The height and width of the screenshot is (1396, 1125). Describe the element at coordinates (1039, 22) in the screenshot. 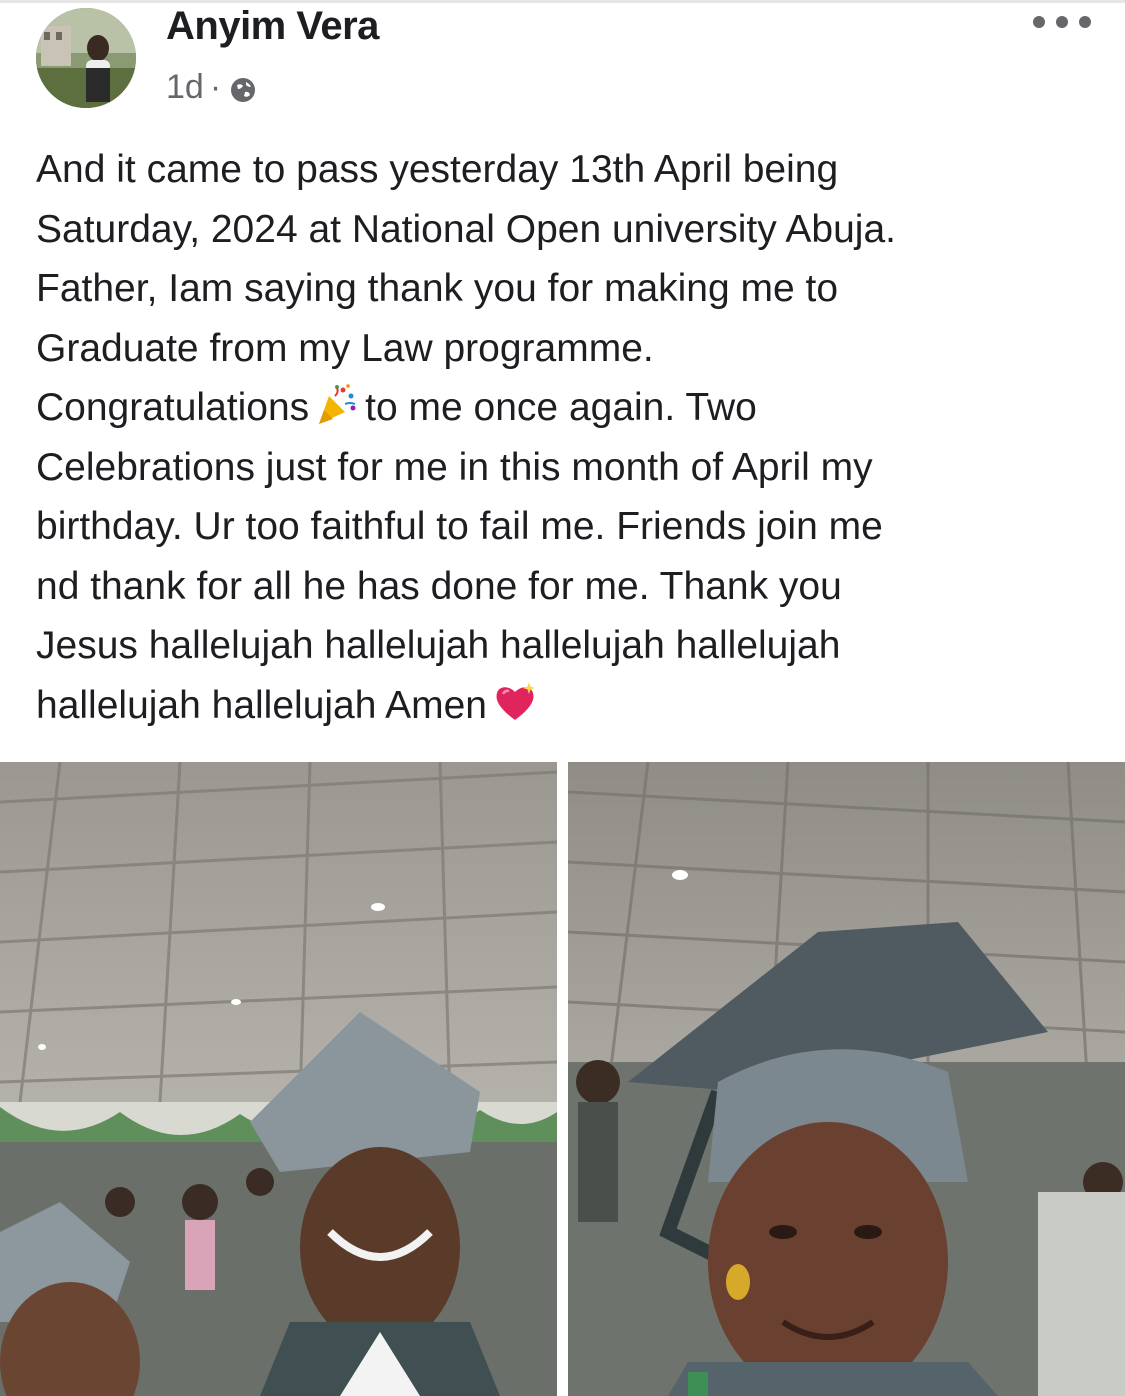

I see `more-dots-icon` at that location.